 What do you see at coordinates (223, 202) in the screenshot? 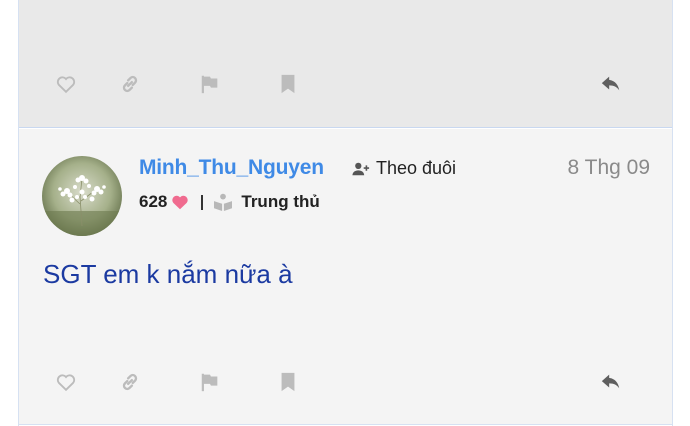
I see `reader-icon` at bounding box center [223, 202].